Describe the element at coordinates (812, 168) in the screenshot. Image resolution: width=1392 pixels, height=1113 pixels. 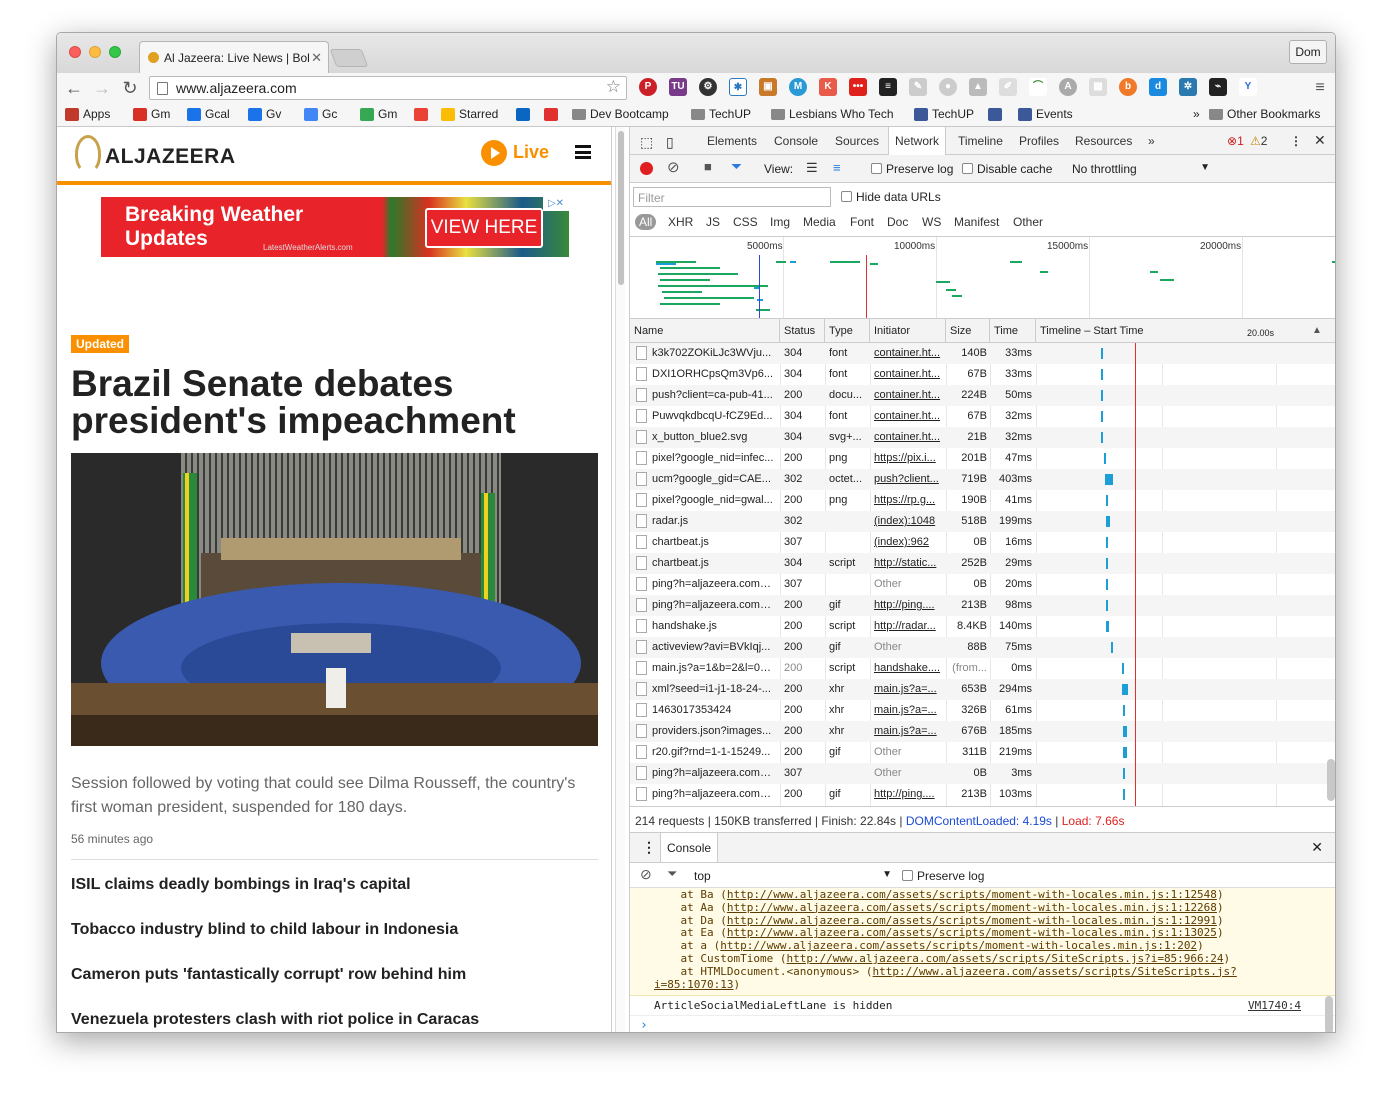
I see `list-view-icon: ☰` at that location.